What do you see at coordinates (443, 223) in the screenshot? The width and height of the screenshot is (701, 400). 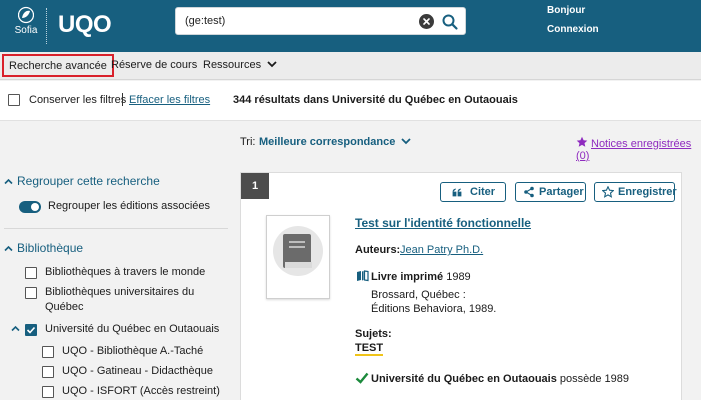 I see `result-title-link: Test sur l'identité fonctionnelle` at bounding box center [443, 223].